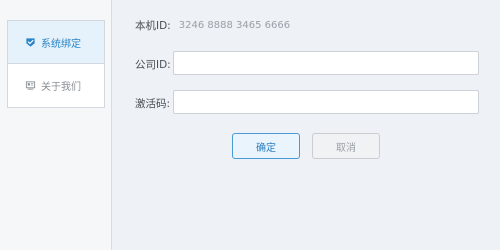 Image resolution: width=500 pixels, height=250 pixels. I want to click on machine-id-value: 3246 8888 3465 6666, so click(234, 25).